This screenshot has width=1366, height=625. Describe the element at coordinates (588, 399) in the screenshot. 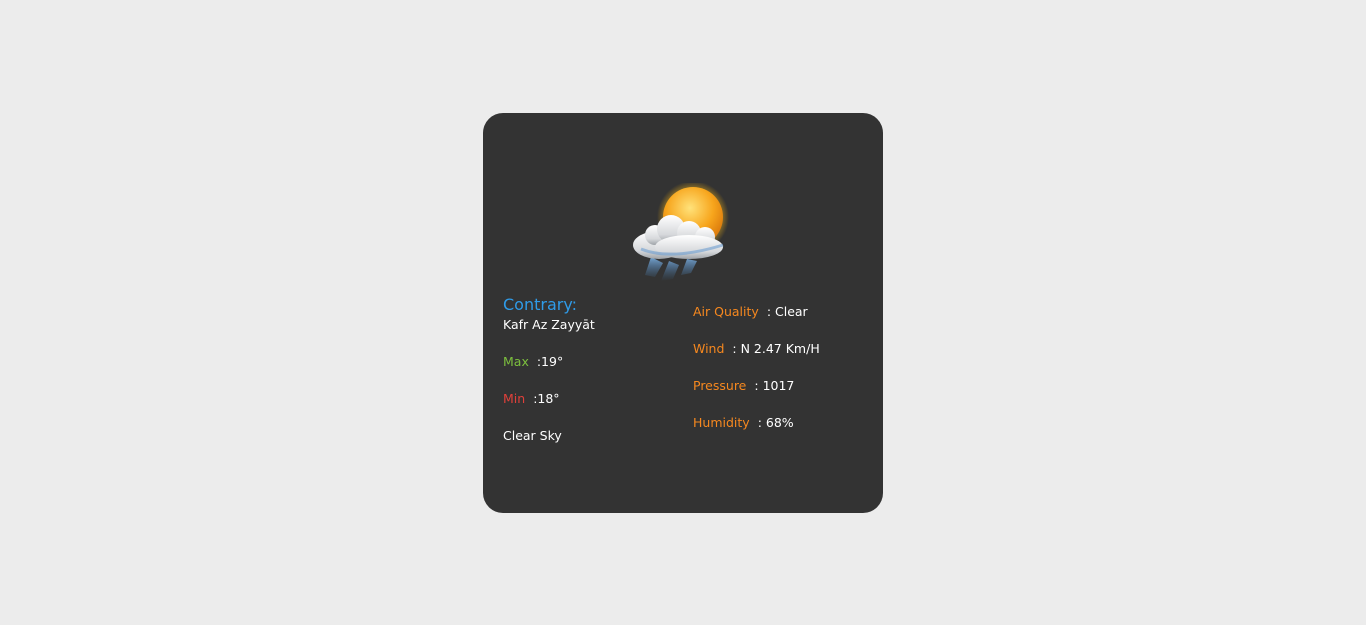

I see `min-temperature-row: Min :18°` at that location.